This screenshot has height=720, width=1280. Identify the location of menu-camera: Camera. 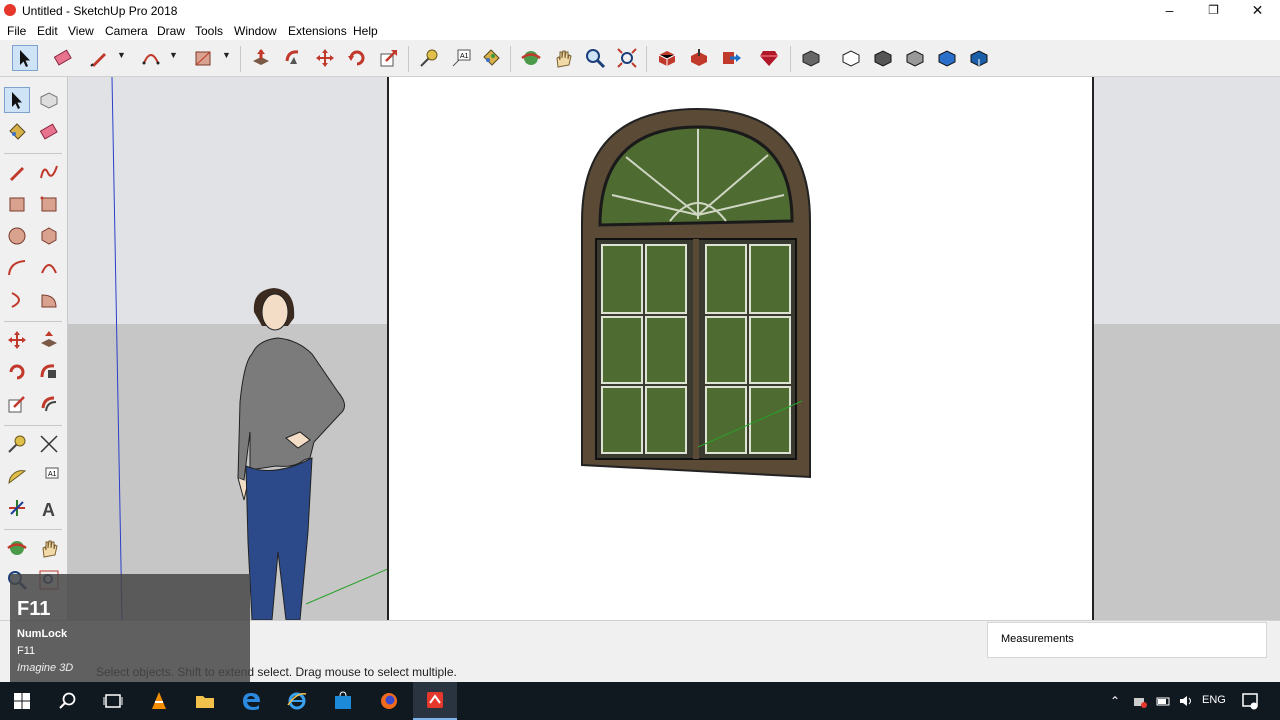
(126, 31).